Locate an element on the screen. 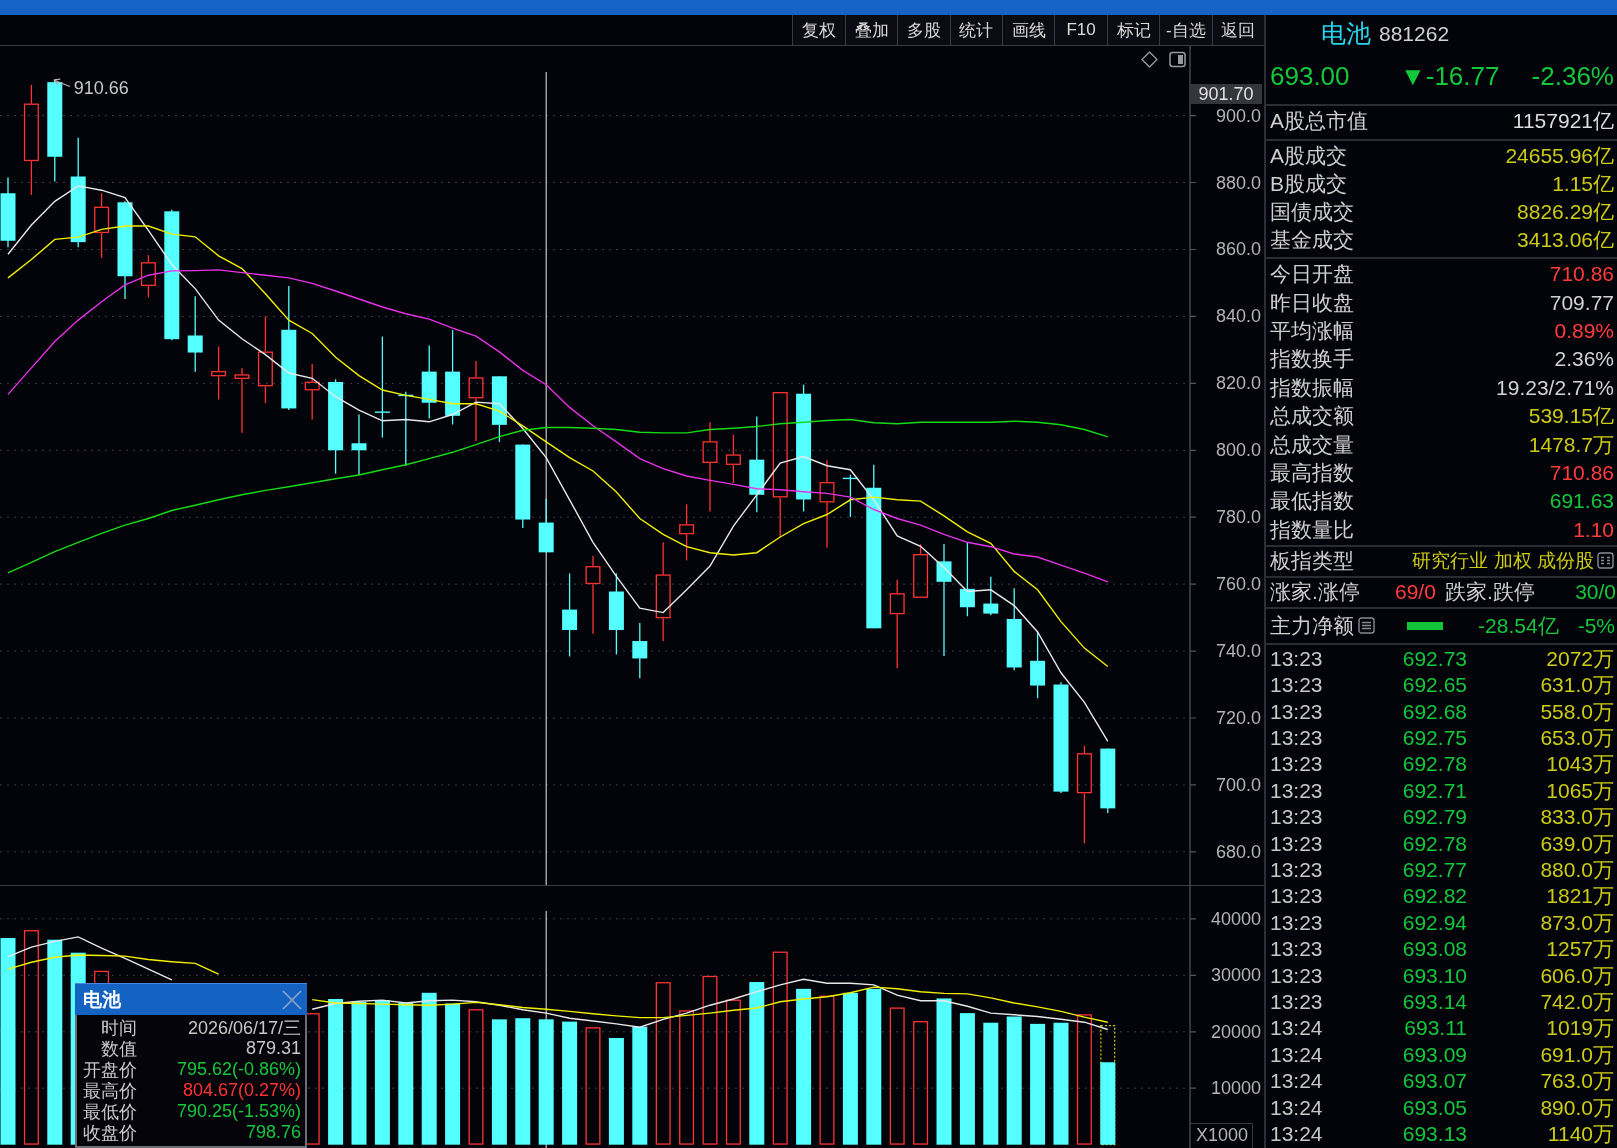 The height and width of the screenshot is (1148, 1617). trade-volume: 1065万 is located at coordinates (1579, 790).